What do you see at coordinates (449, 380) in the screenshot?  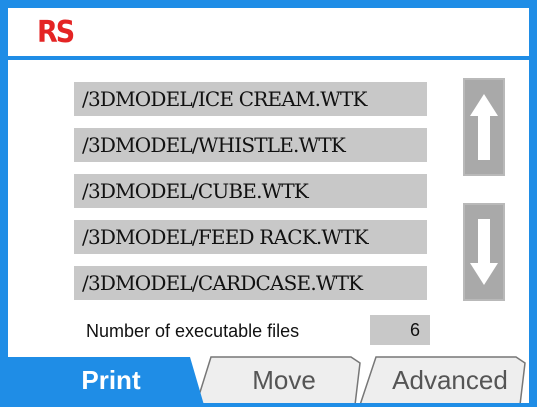 I see `tab-advanced: Advanced` at bounding box center [449, 380].